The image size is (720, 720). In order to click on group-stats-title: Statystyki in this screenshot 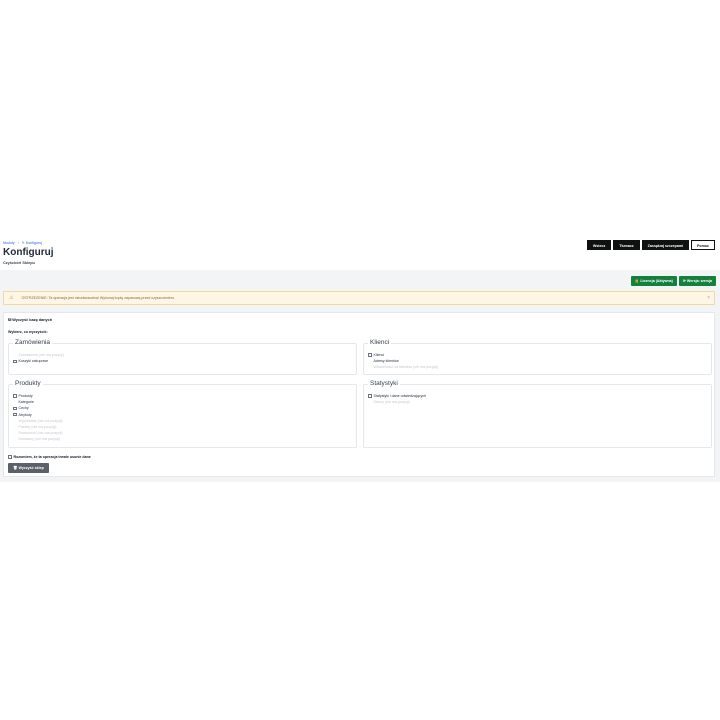, I will do `click(384, 383)`.